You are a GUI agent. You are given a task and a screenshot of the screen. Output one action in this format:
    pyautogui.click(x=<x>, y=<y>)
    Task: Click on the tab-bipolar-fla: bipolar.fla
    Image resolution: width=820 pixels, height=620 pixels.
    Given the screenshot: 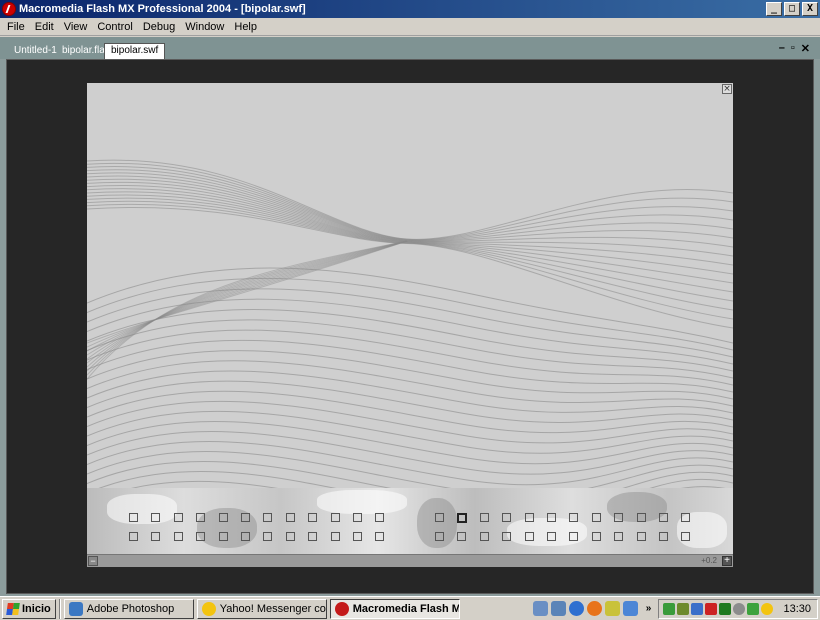 What is the action you would take?
    pyautogui.click(x=83, y=51)
    